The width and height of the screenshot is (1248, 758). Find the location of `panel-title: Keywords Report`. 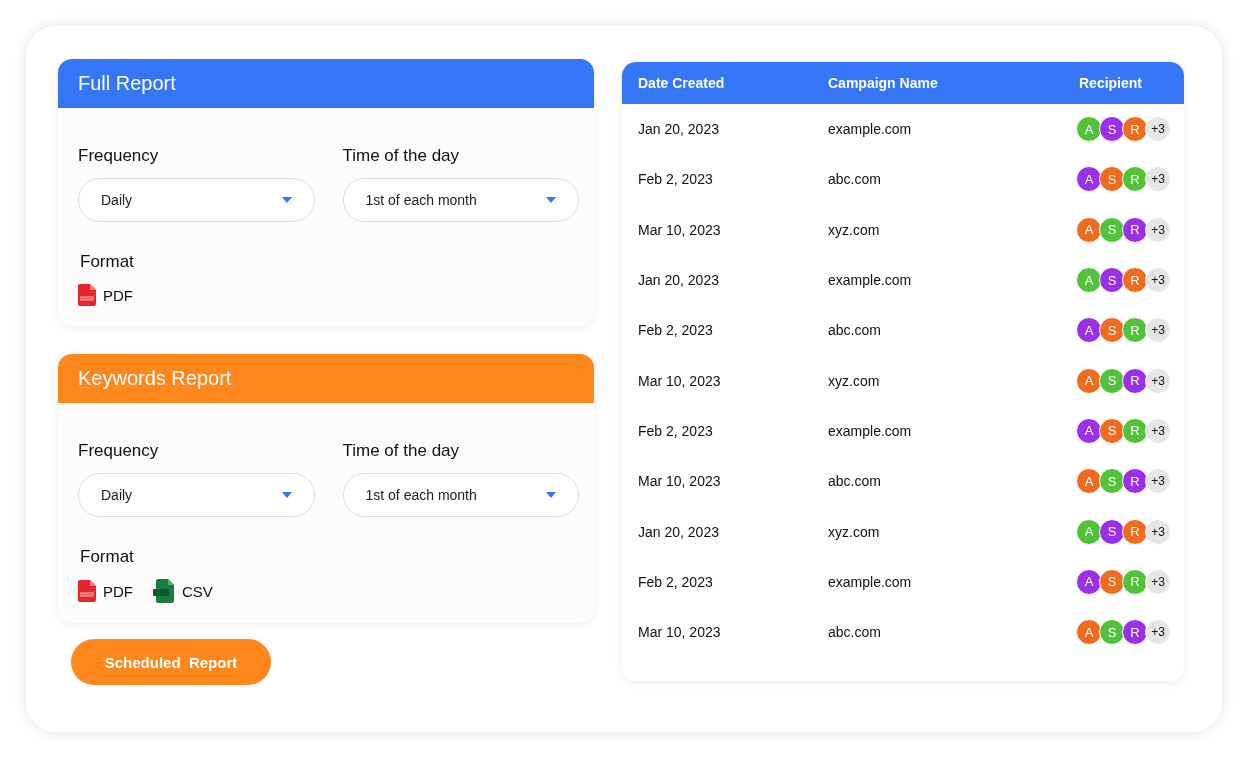

panel-title: Keywords Report is located at coordinates (155, 378).